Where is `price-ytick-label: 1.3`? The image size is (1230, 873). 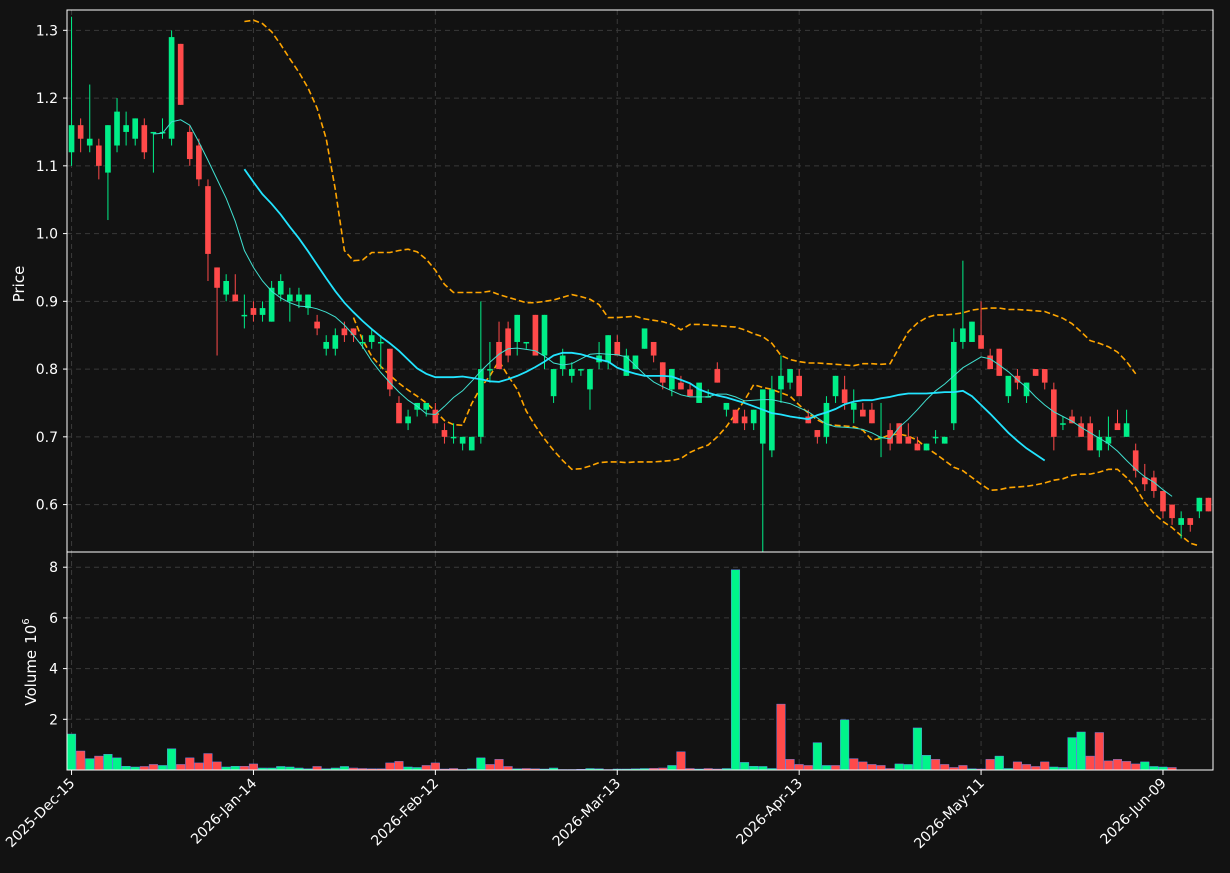
price-ytick-label: 1.3 is located at coordinates (47, 31).